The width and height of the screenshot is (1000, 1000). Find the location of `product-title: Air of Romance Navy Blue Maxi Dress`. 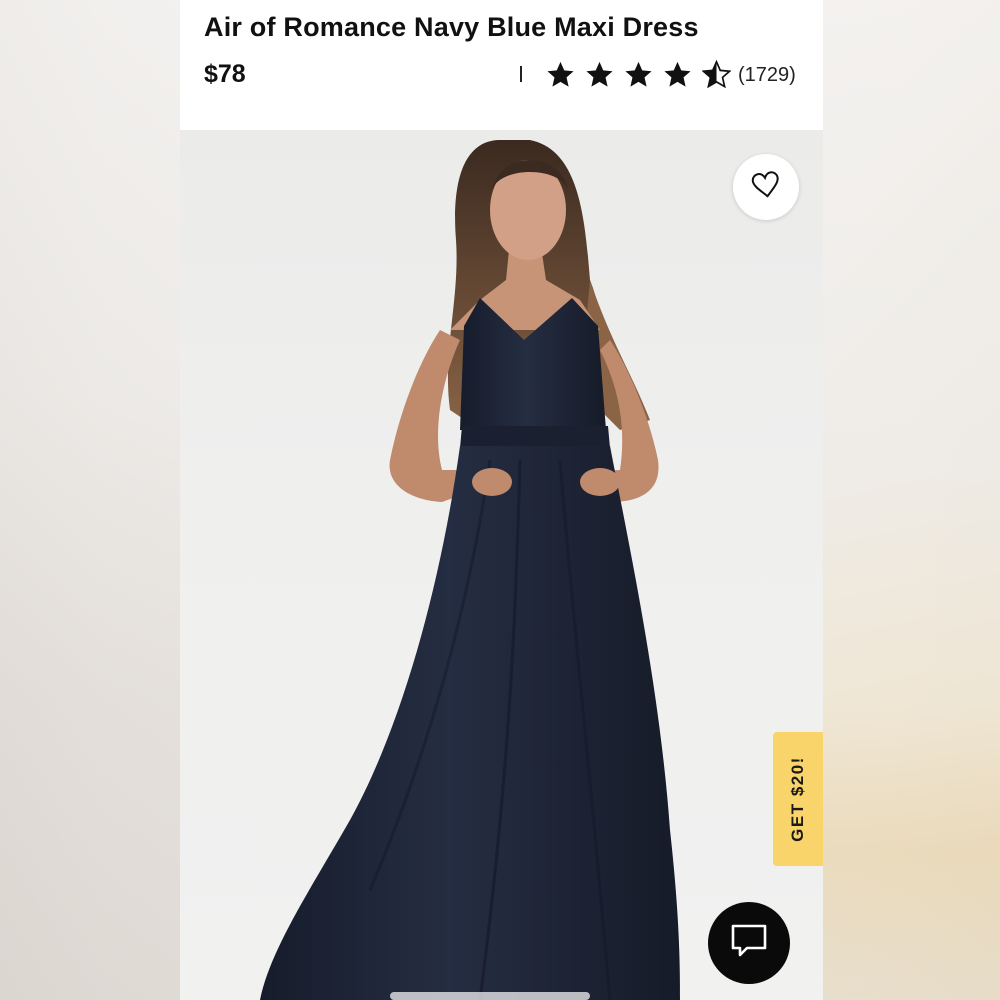

product-title: Air of Romance Navy Blue Maxi Dress is located at coordinates (451, 27).